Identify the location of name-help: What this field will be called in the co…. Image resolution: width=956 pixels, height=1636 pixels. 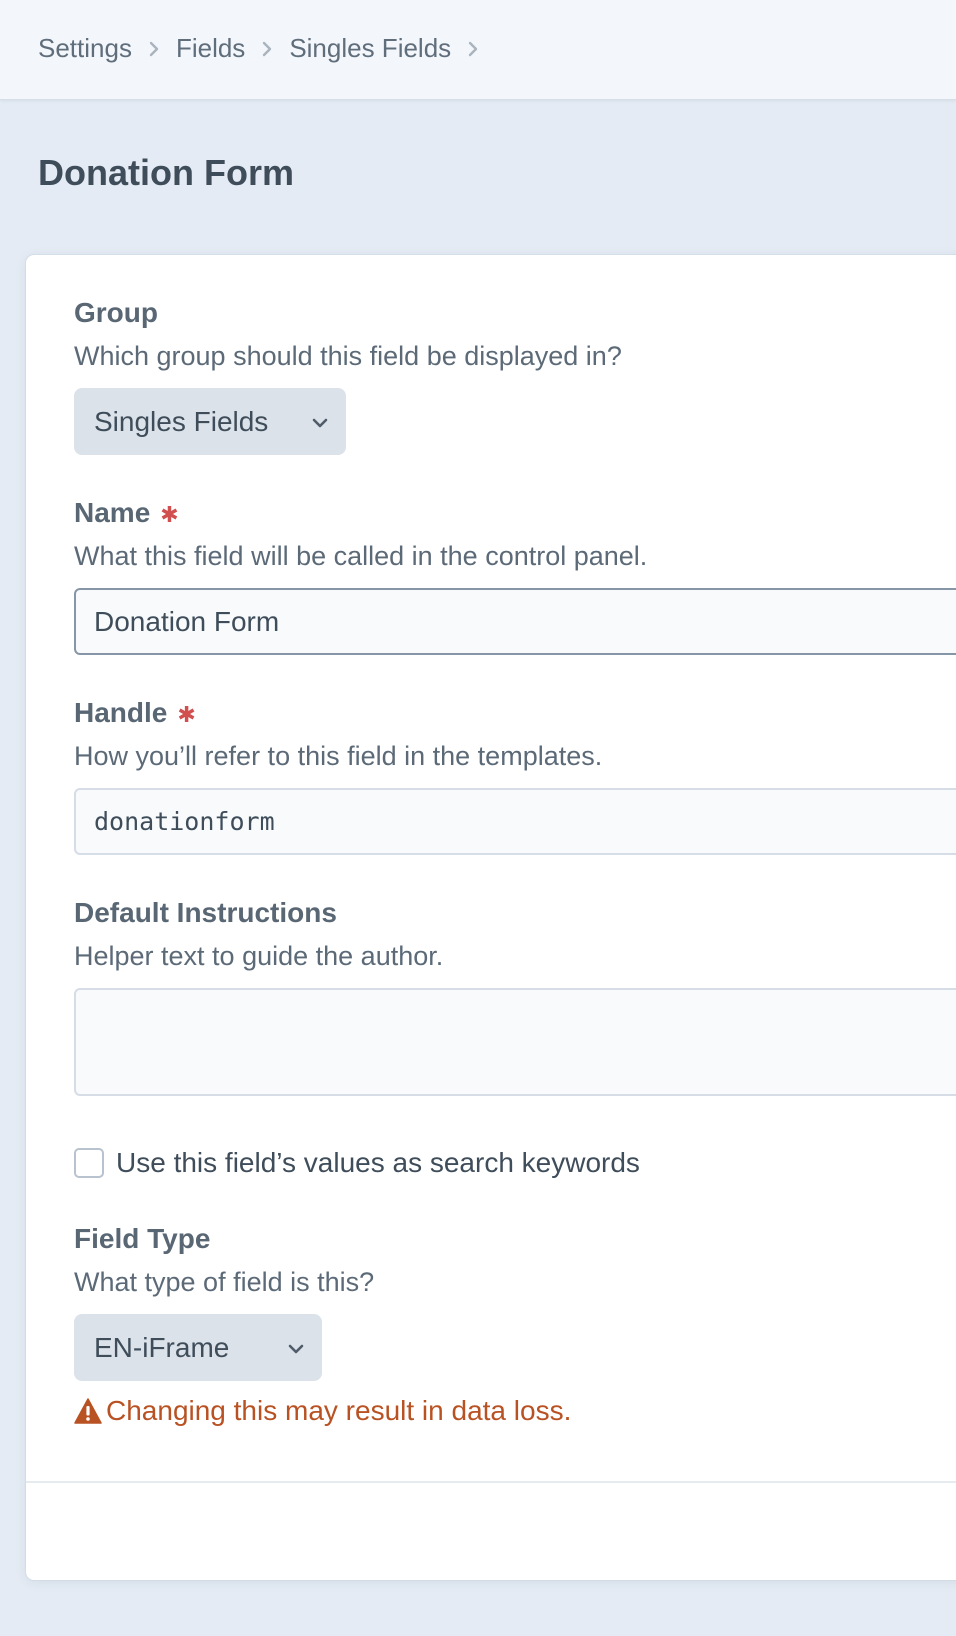
(361, 556).